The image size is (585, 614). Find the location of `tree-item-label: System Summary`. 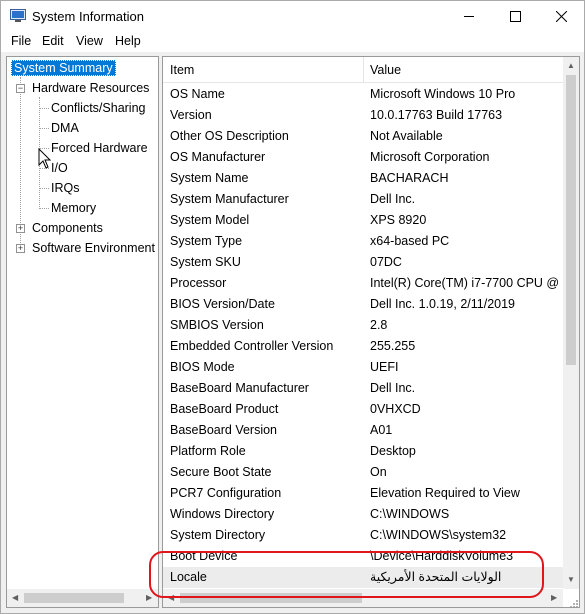

tree-item-label: System Summary is located at coordinates (63, 68).